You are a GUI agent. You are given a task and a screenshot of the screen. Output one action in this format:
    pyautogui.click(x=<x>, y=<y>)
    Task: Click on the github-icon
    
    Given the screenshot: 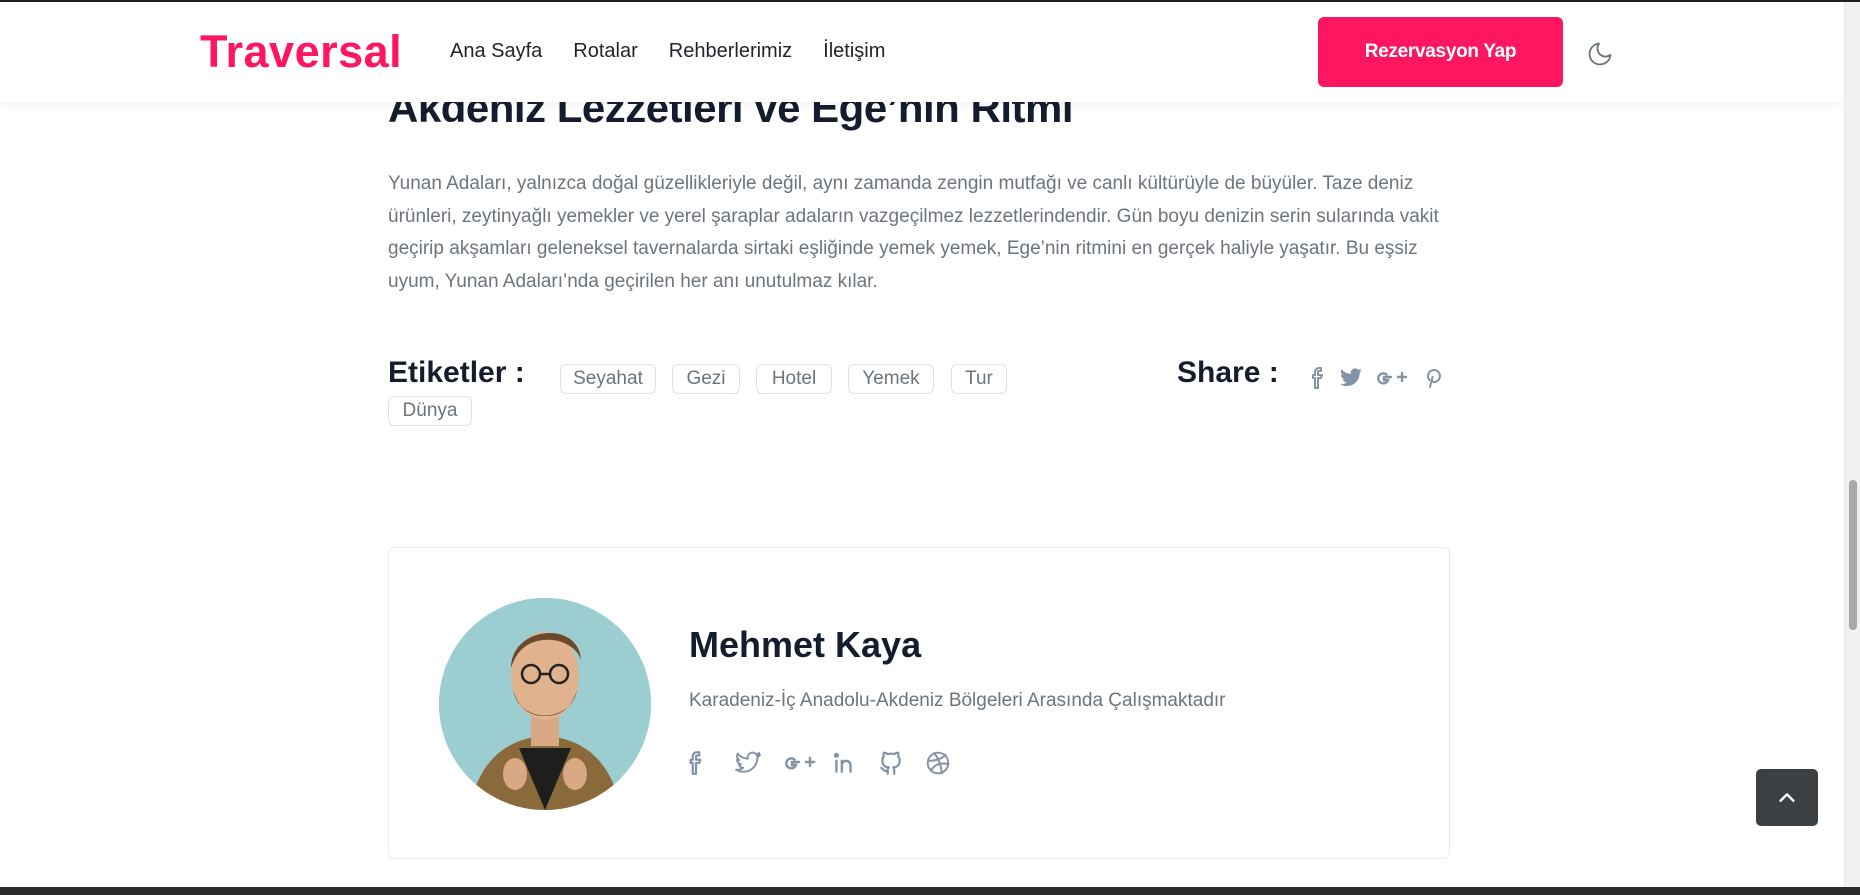 What is the action you would take?
    pyautogui.click(x=891, y=763)
    